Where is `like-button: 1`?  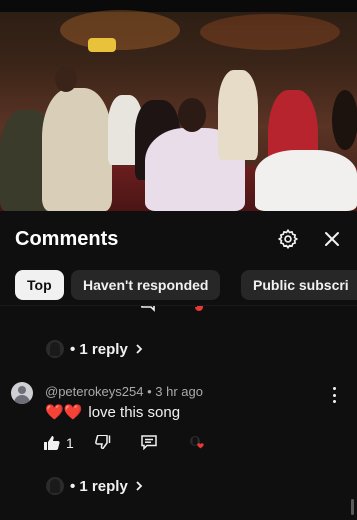 like-button: 1 is located at coordinates (59, 443).